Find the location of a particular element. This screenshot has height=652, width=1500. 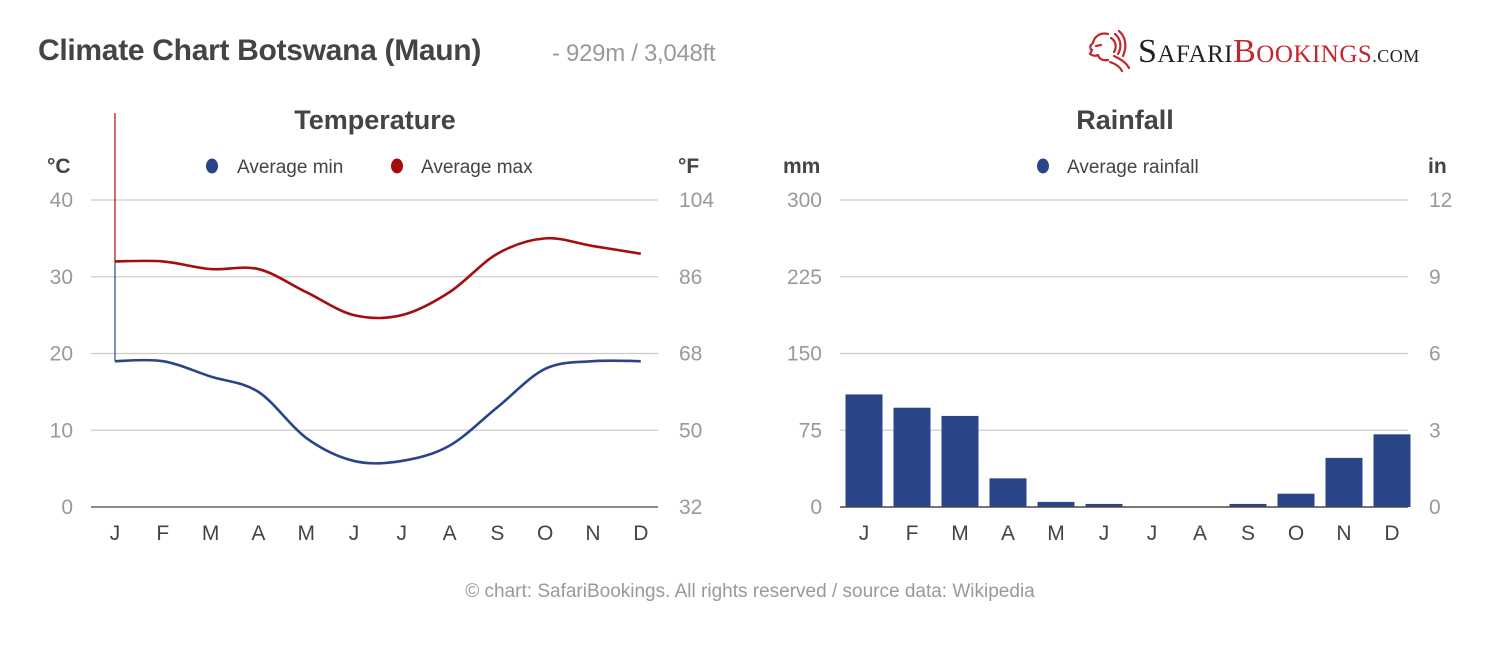

y-tick-label-right: 68 is located at coordinates (690, 354).